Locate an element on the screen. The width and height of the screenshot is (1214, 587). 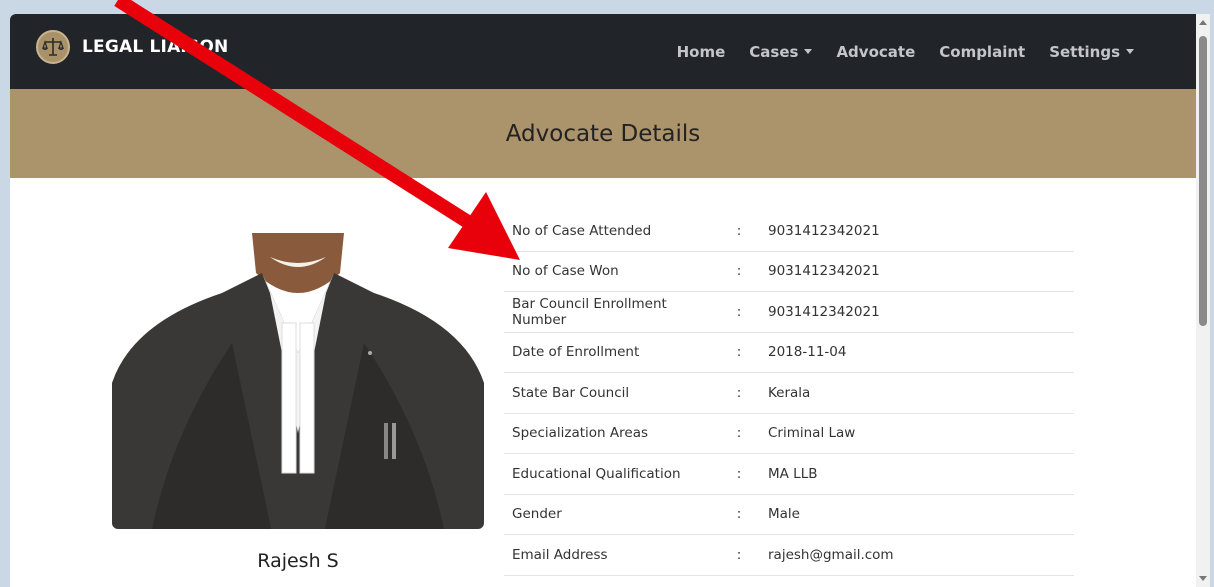
detail-row: Email Address: rajesh@gmail.com is located at coordinates (789, 555).